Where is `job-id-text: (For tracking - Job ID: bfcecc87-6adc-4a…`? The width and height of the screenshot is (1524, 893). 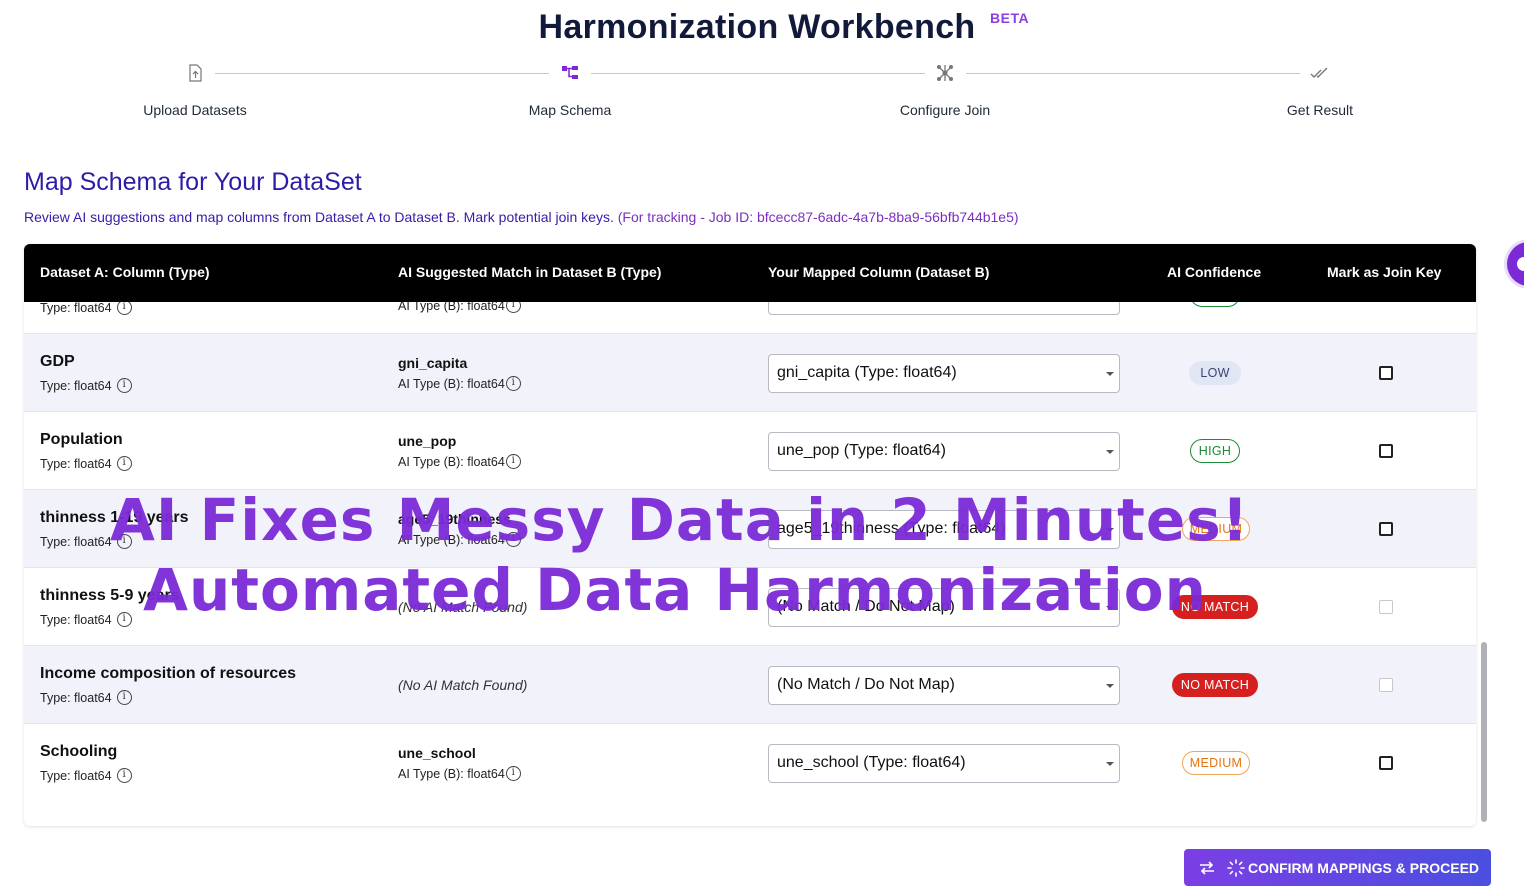
job-id-text: (For tracking - Job ID: bfcecc87-6adc-4a… is located at coordinates (818, 217).